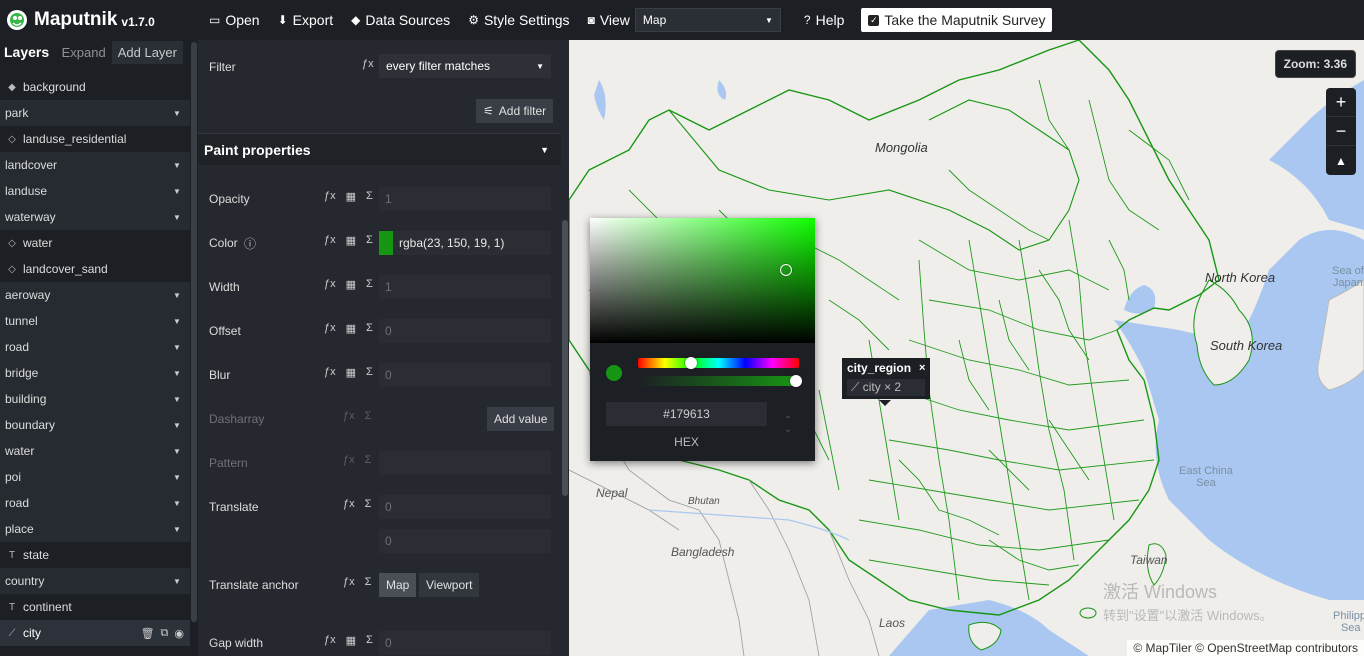 The width and height of the screenshot is (1364, 656). I want to click on add-filter-button: ⚟ Add filter, so click(515, 111).